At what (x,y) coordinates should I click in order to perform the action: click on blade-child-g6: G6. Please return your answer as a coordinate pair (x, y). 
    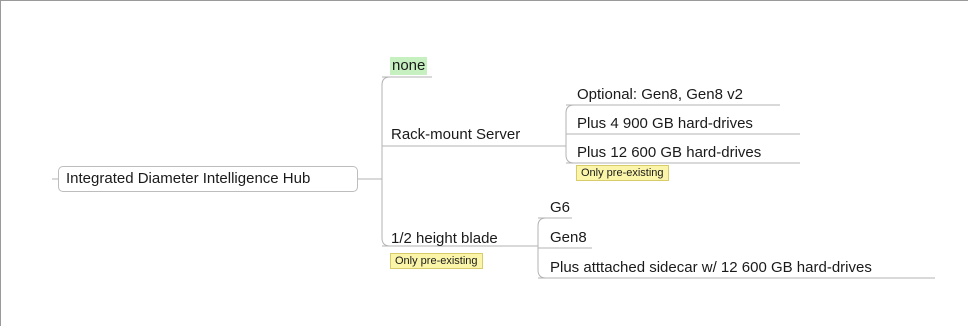
    Looking at the image, I should click on (560, 208).